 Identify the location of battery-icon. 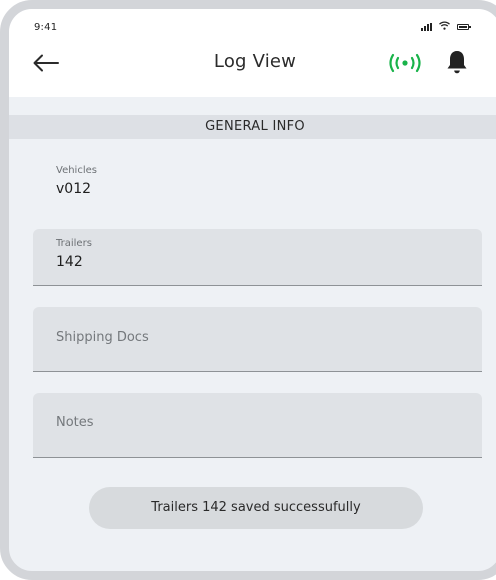
(464, 27).